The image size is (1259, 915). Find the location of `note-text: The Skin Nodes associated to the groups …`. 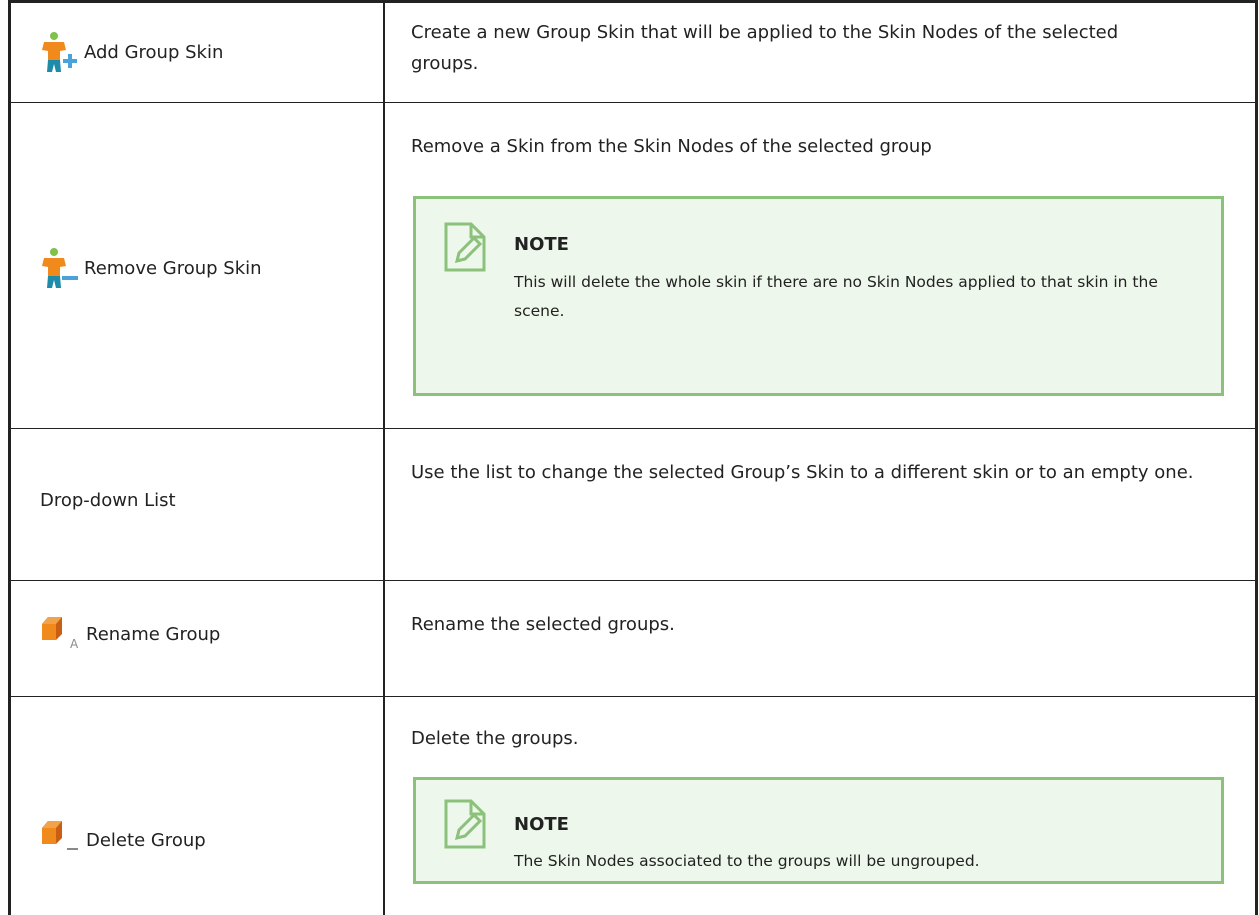

note-text: The Skin Nodes associated to the groups … is located at coordinates (747, 861).